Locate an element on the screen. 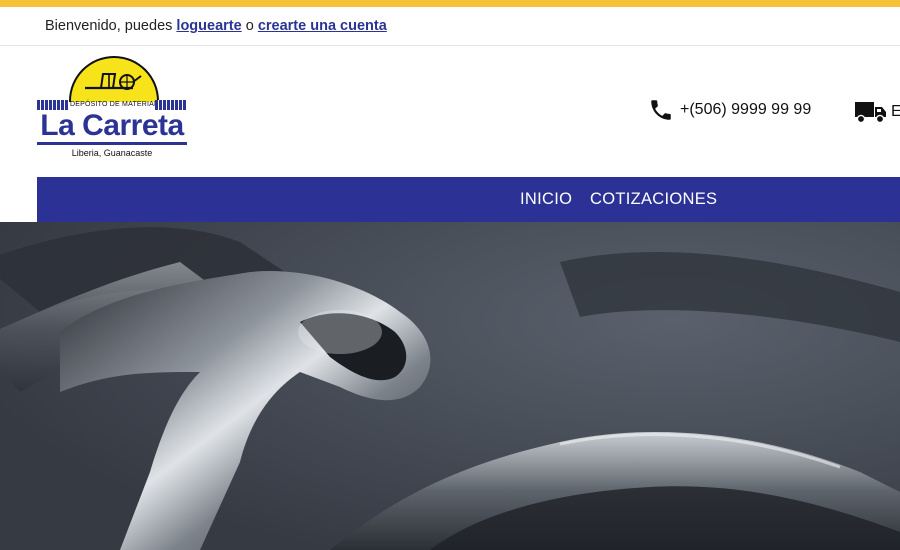 The height and width of the screenshot is (550, 900). login-link: loguearte is located at coordinates (208, 26).